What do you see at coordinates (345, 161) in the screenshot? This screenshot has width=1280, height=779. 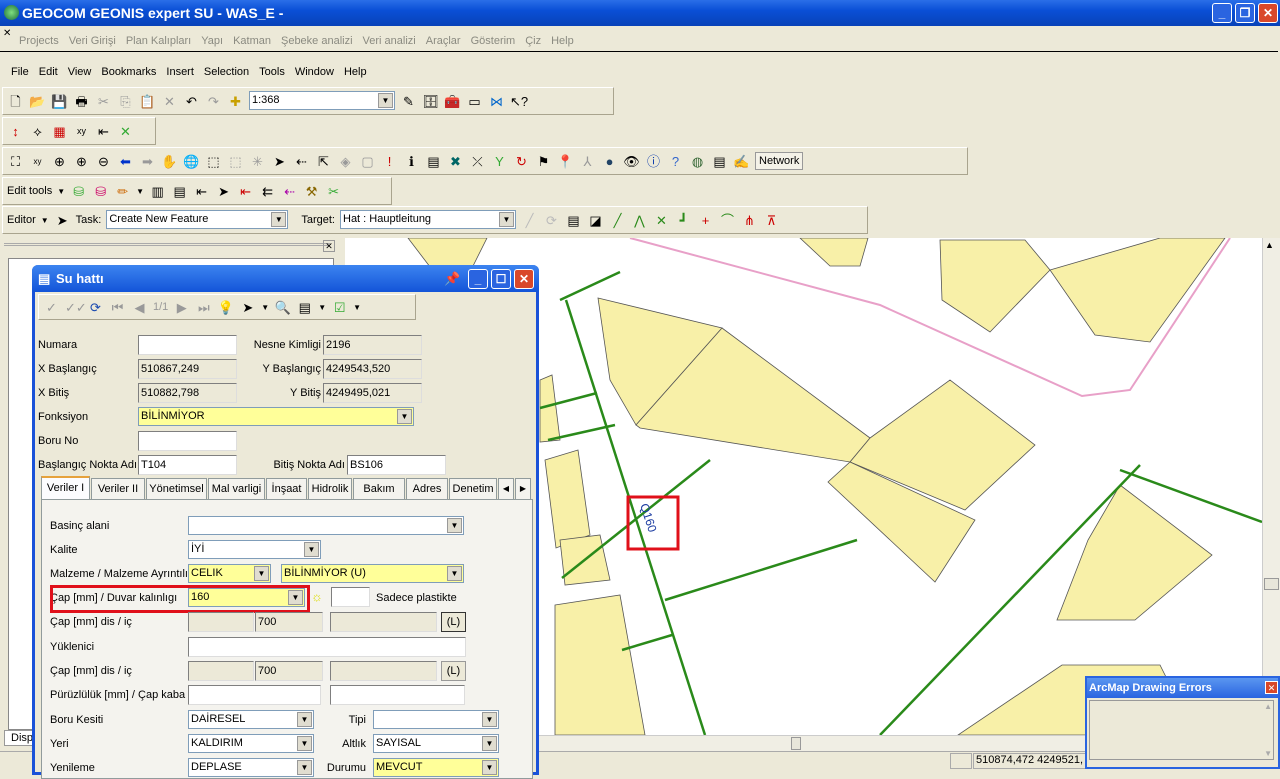 I see `measure-icon: ◈` at bounding box center [345, 161].